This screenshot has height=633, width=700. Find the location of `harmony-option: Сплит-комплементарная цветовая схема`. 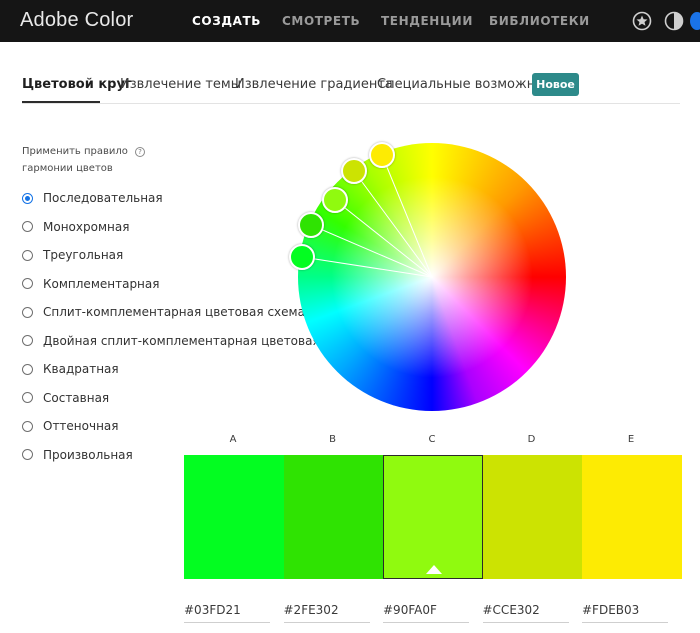

harmony-option: Сплит-комплементарная цветовая схема is located at coordinates (163, 312).